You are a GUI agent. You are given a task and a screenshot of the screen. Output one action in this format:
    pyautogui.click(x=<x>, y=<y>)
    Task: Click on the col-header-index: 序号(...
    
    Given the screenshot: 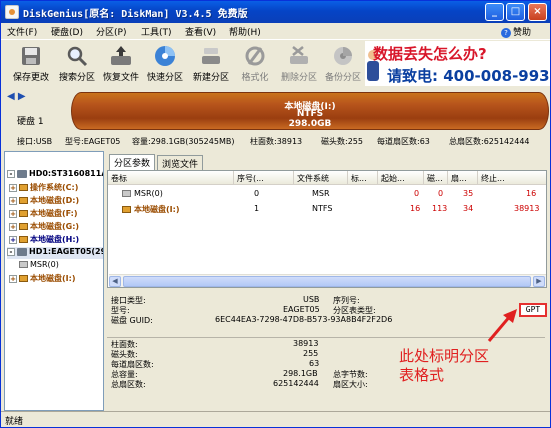 What is the action you would take?
    pyautogui.click(x=264, y=178)
    